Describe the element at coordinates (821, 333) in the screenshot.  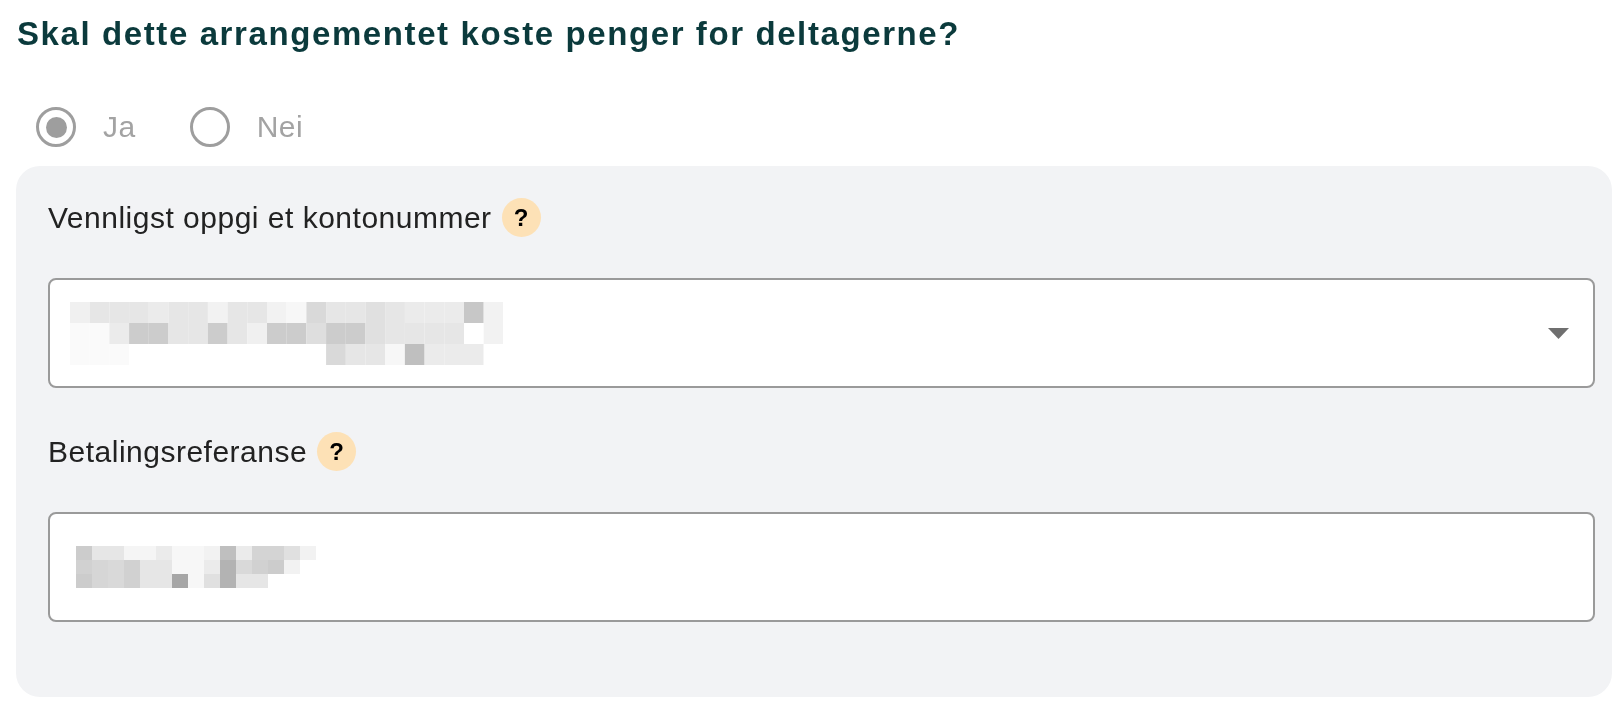
I see `account-select` at that location.